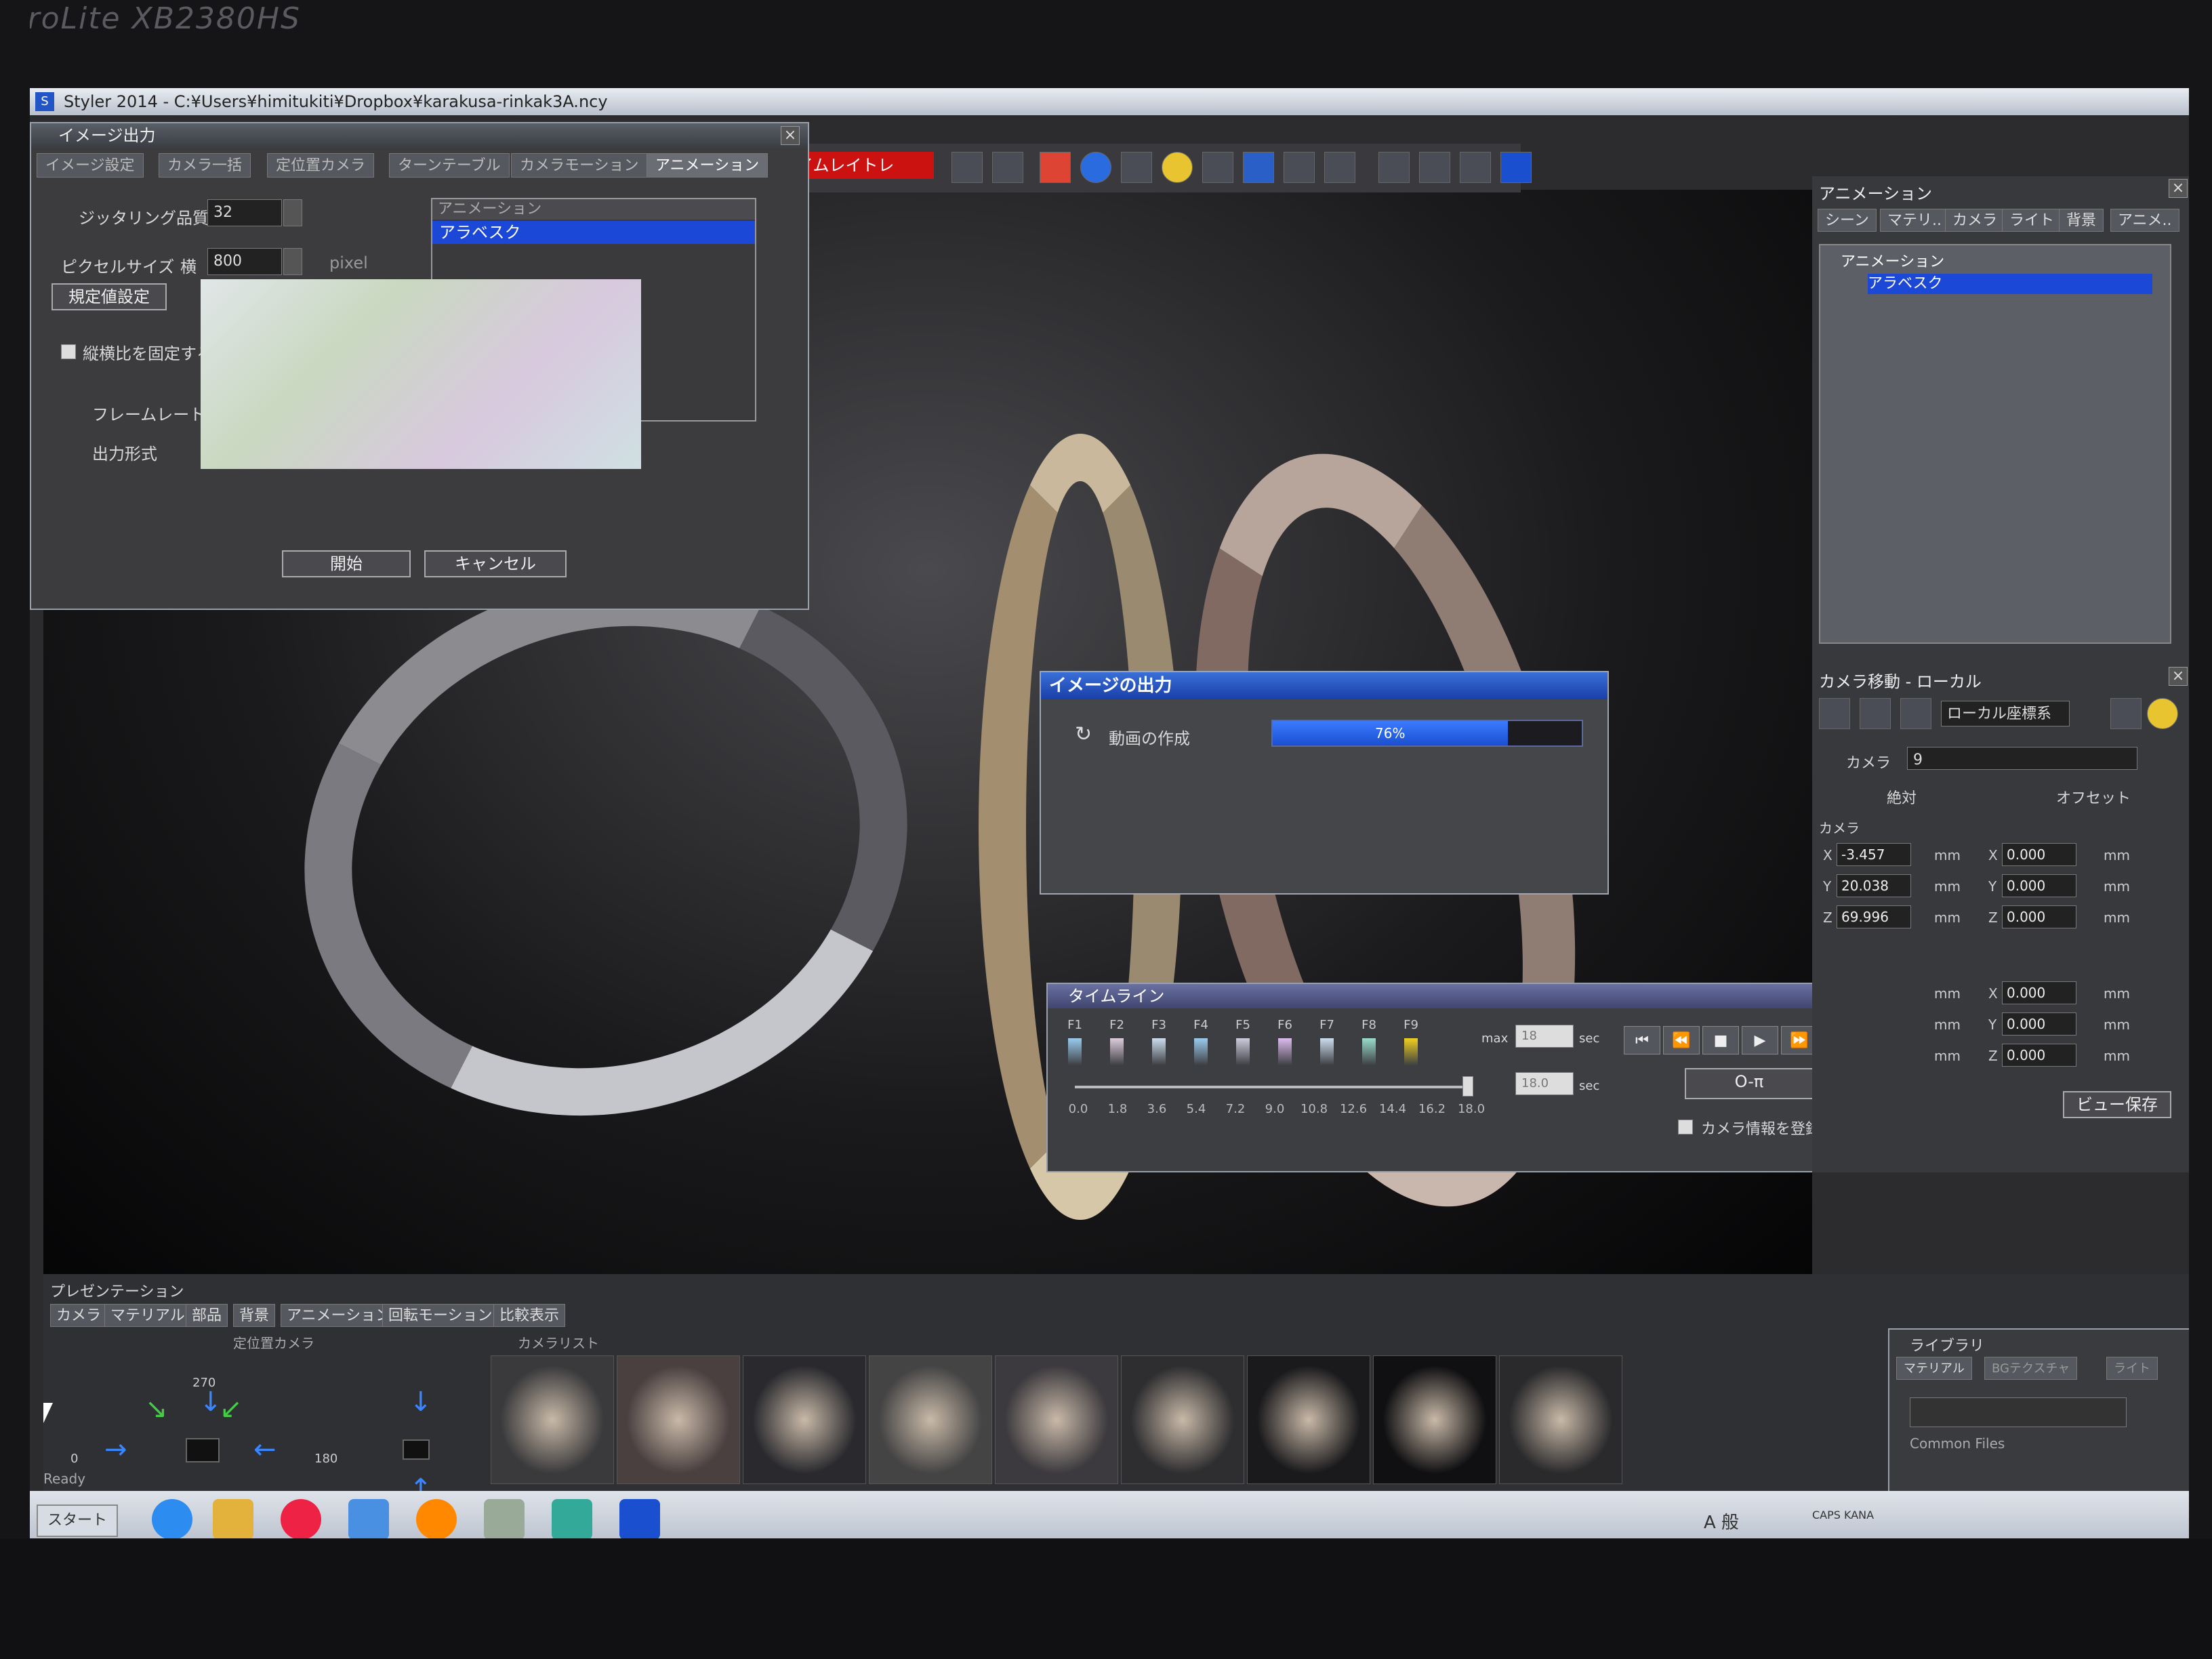  I want to click on image-icon, so click(1394, 167).